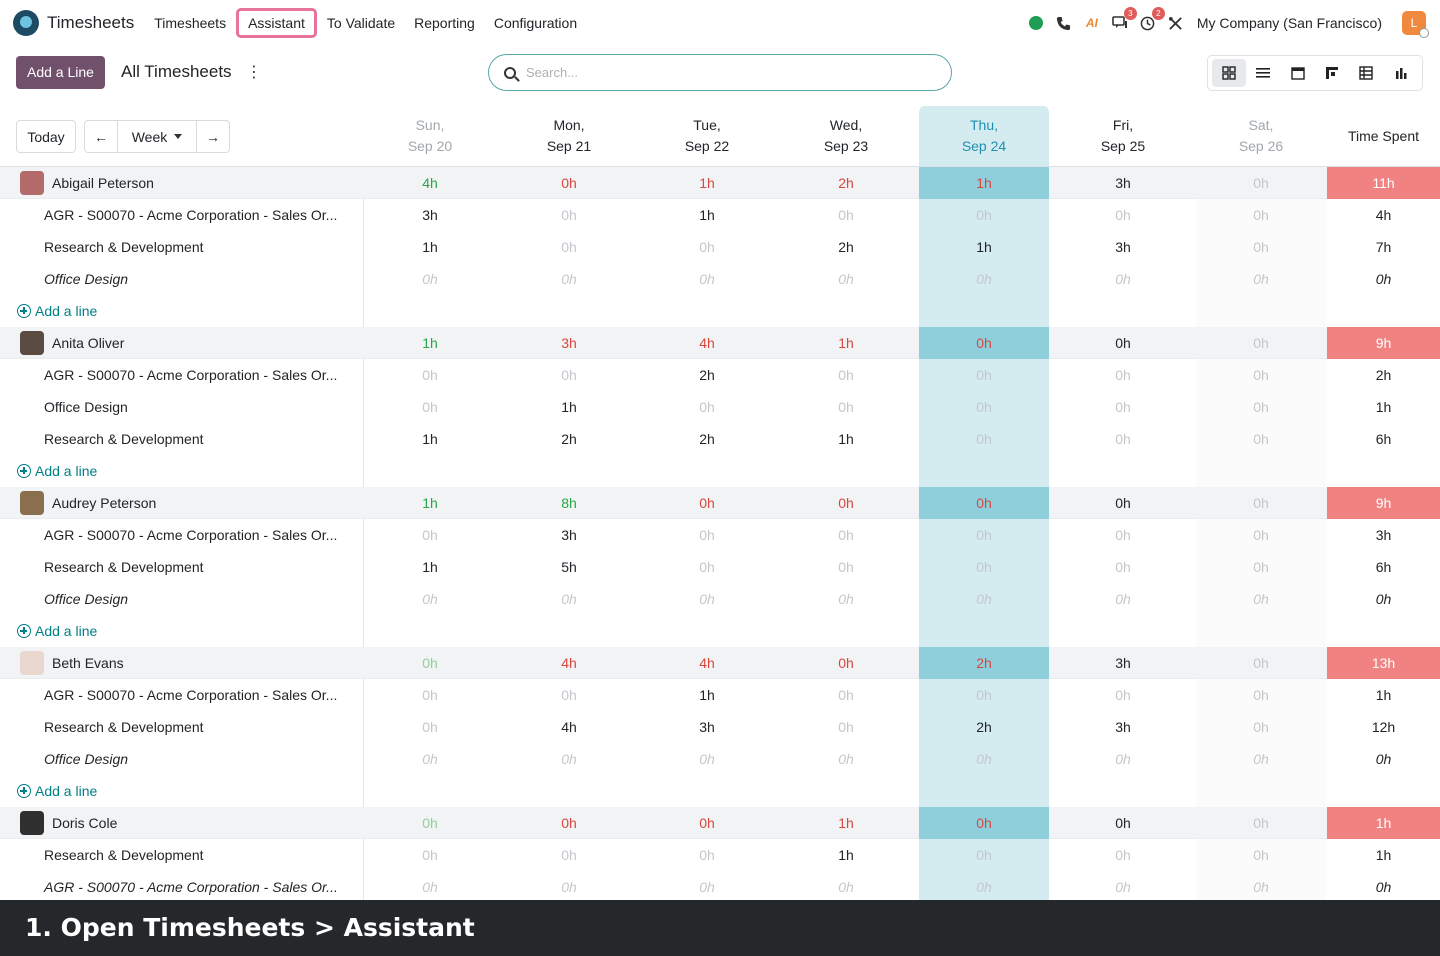  Describe the element at coordinates (1064, 23) in the screenshot. I see `phone-icon` at that location.